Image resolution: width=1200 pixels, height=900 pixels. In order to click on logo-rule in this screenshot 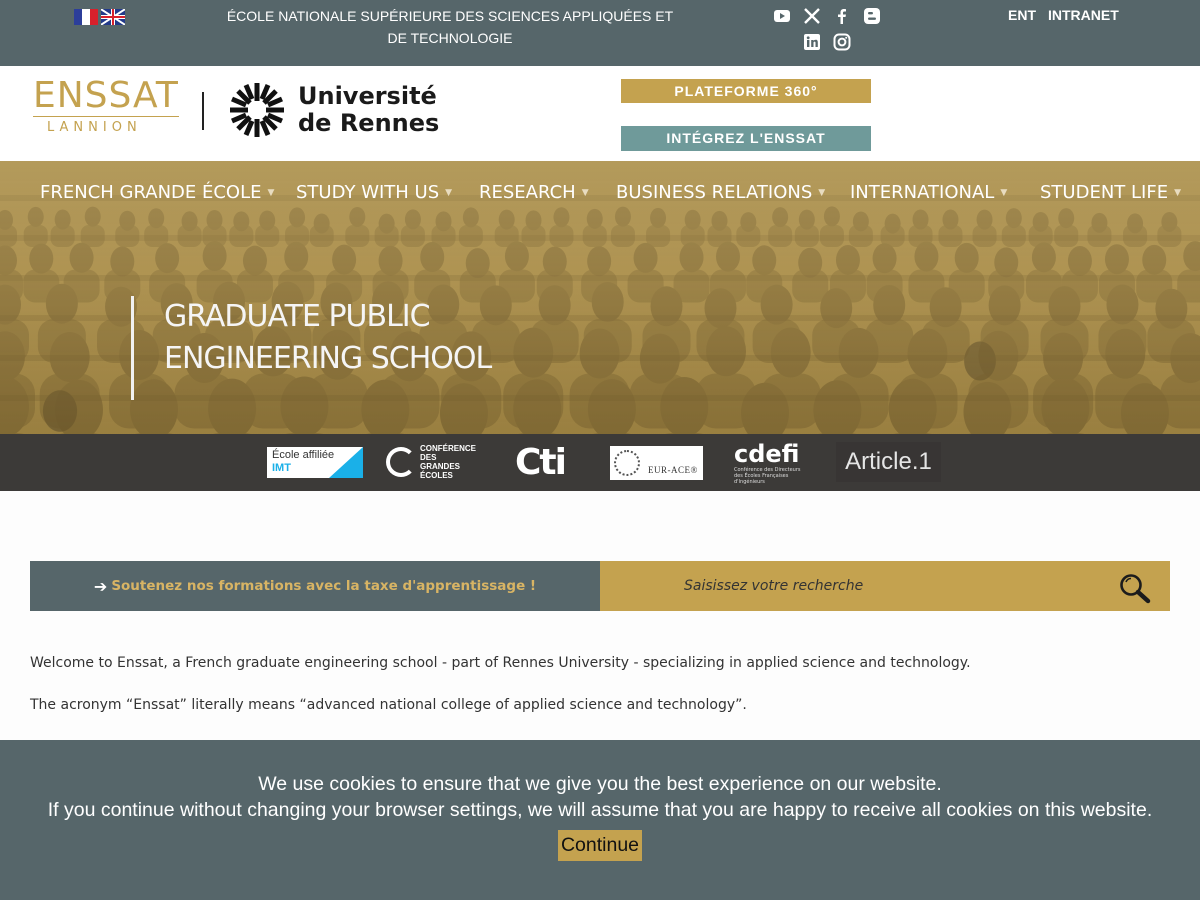, I will do `click(106, 116)`.